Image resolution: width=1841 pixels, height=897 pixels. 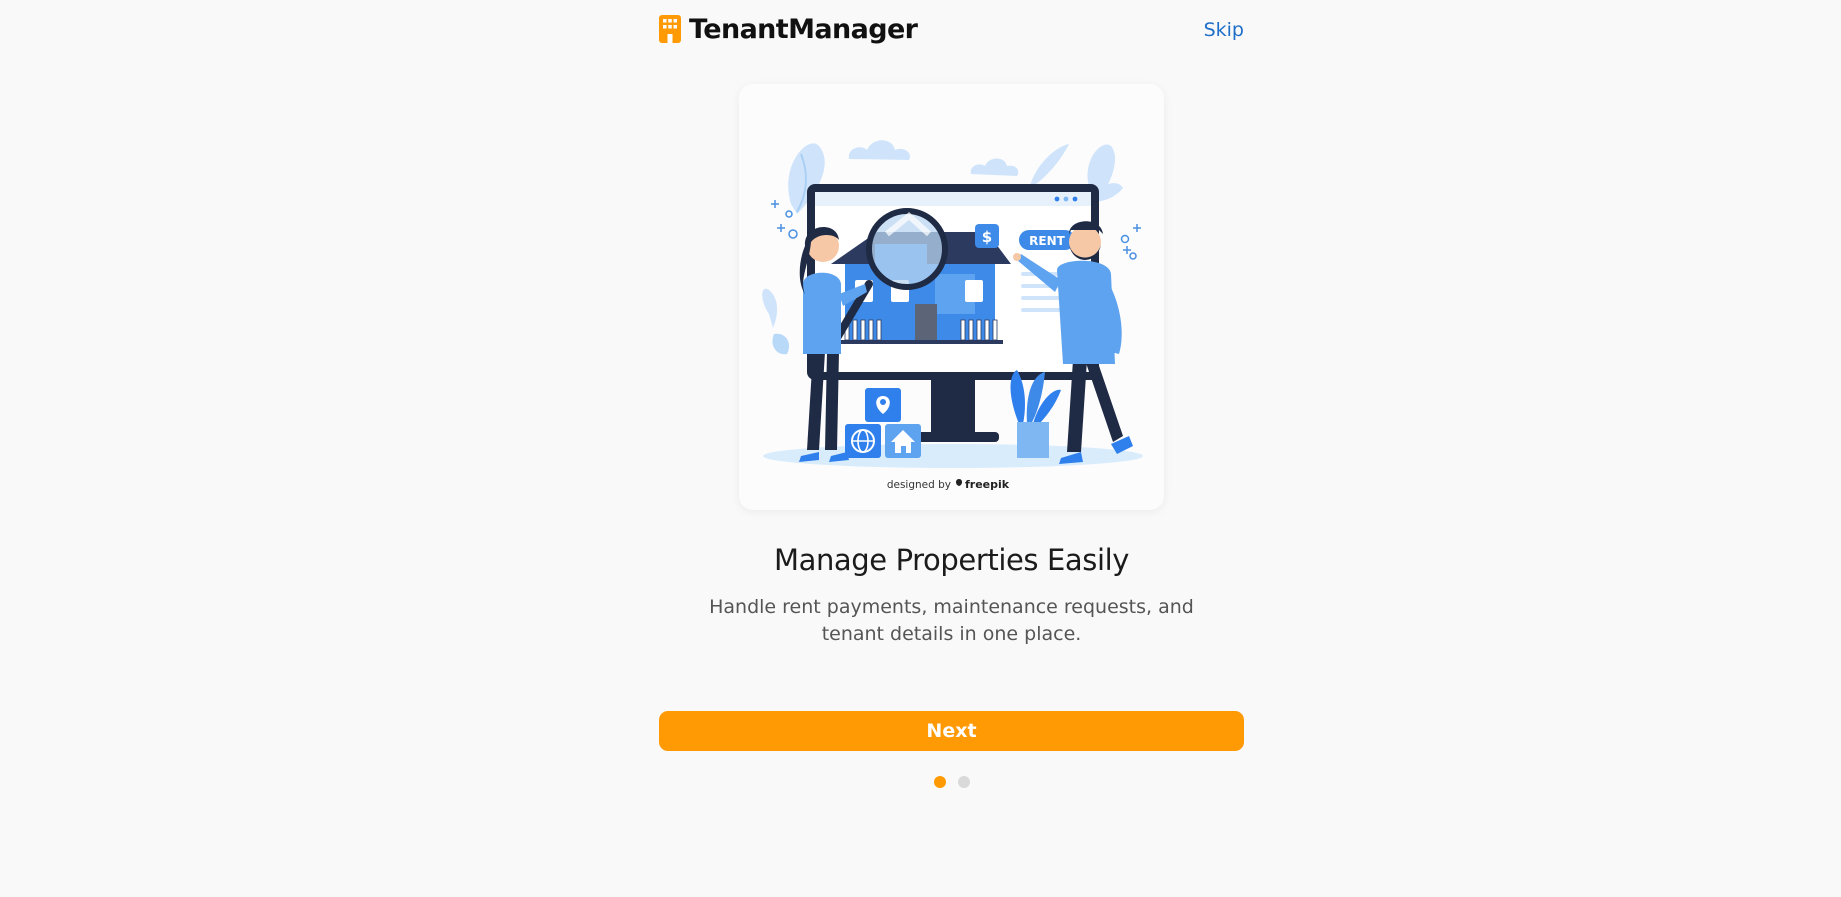 I want to click on rent-tag-label: RENT, so click(x=1047, y=241).